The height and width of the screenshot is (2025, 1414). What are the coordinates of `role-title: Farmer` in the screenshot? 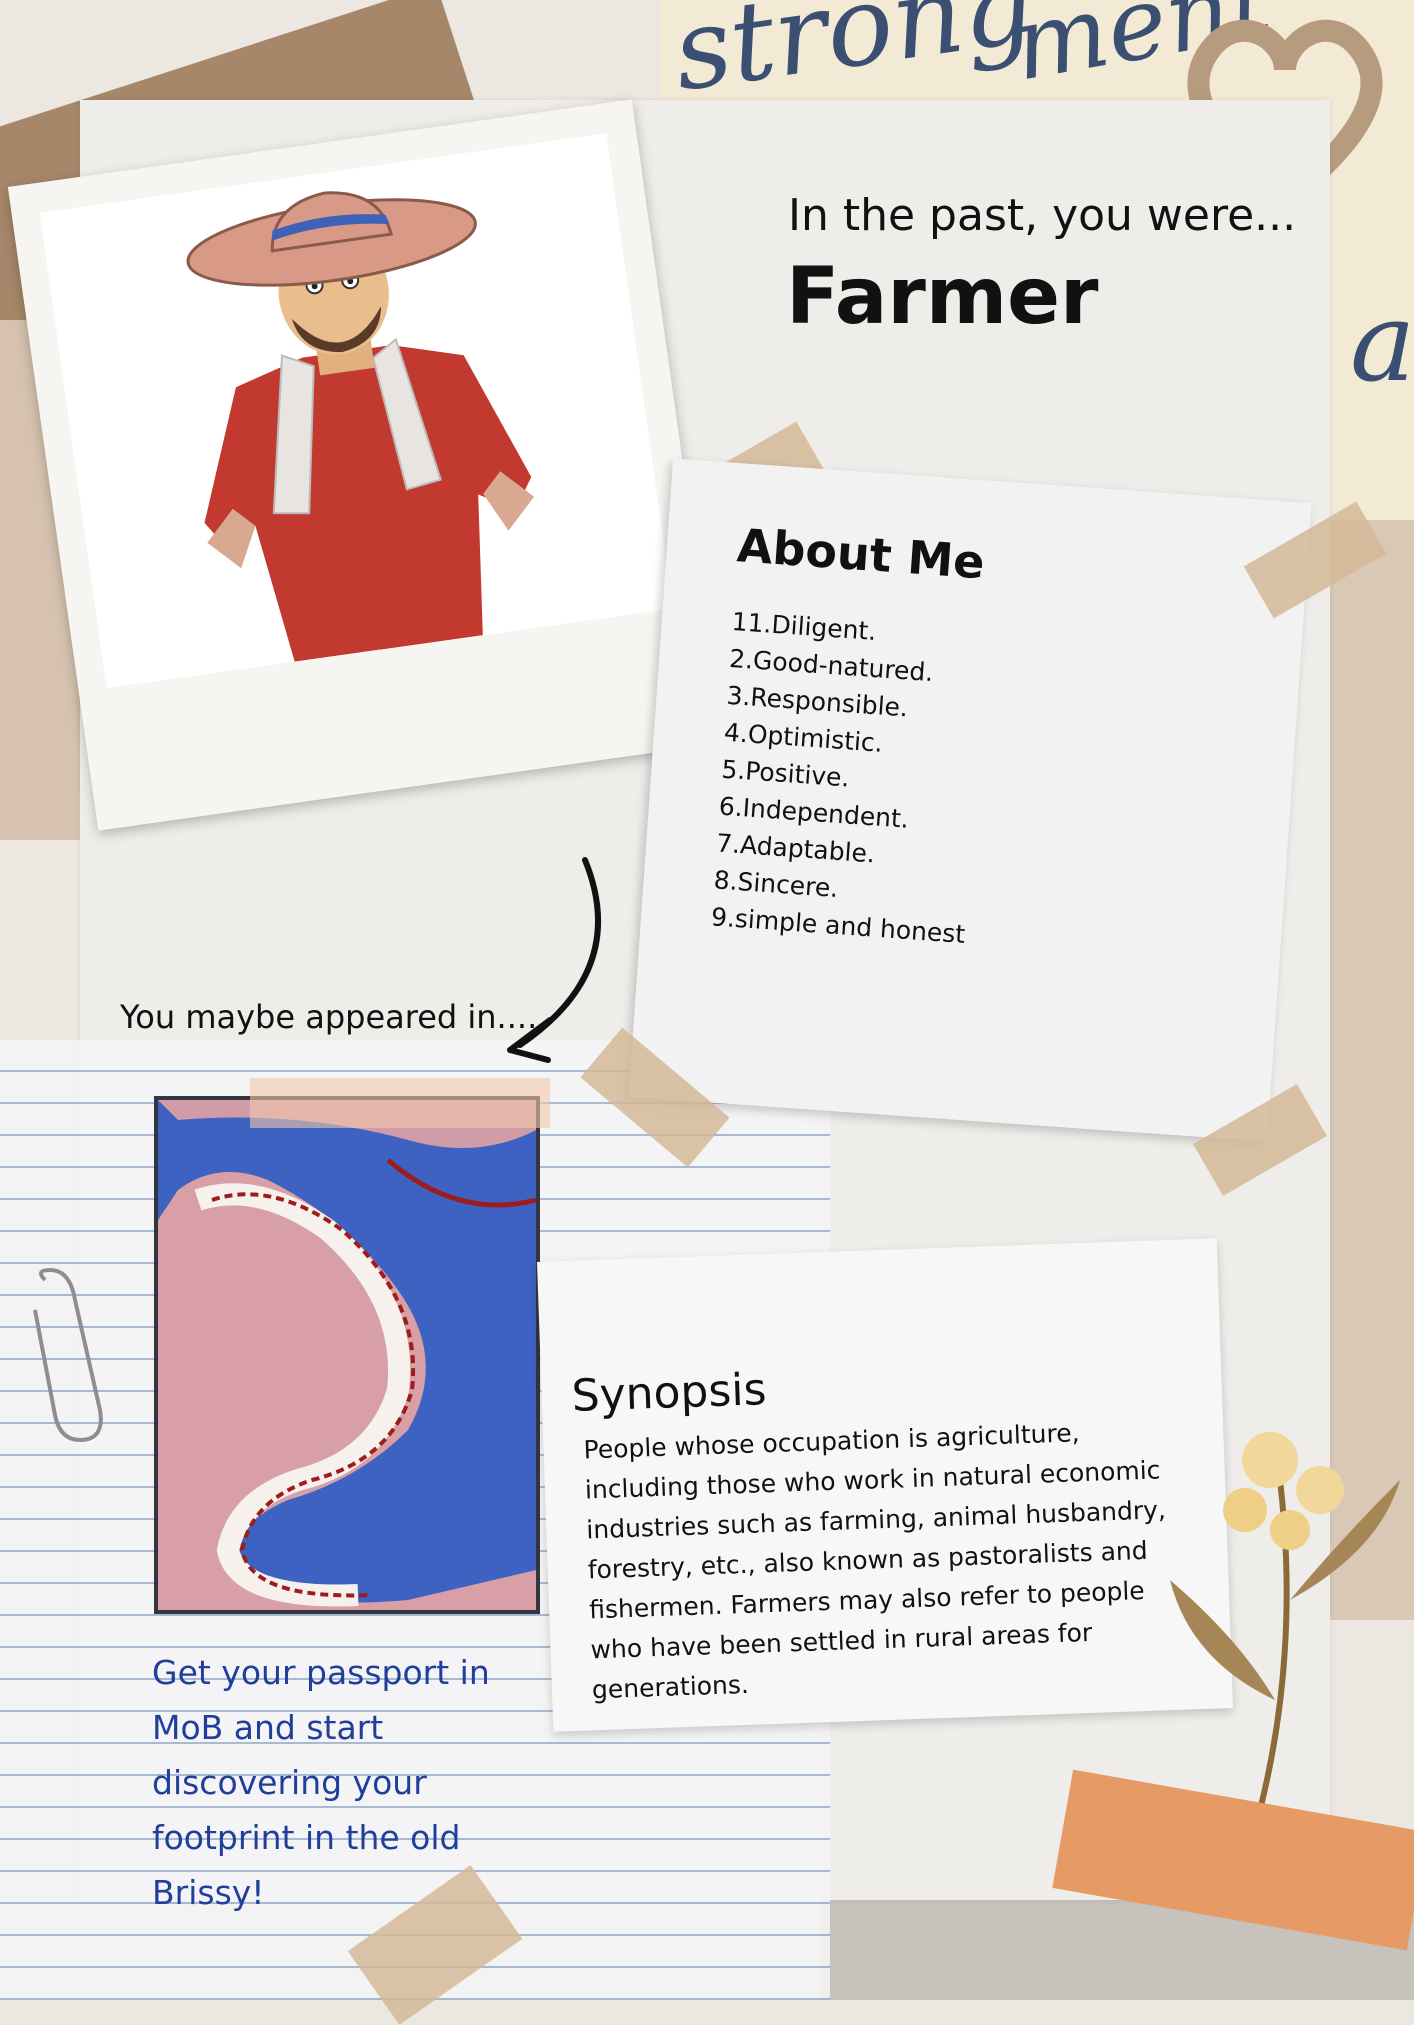 It's located at (942, 297).